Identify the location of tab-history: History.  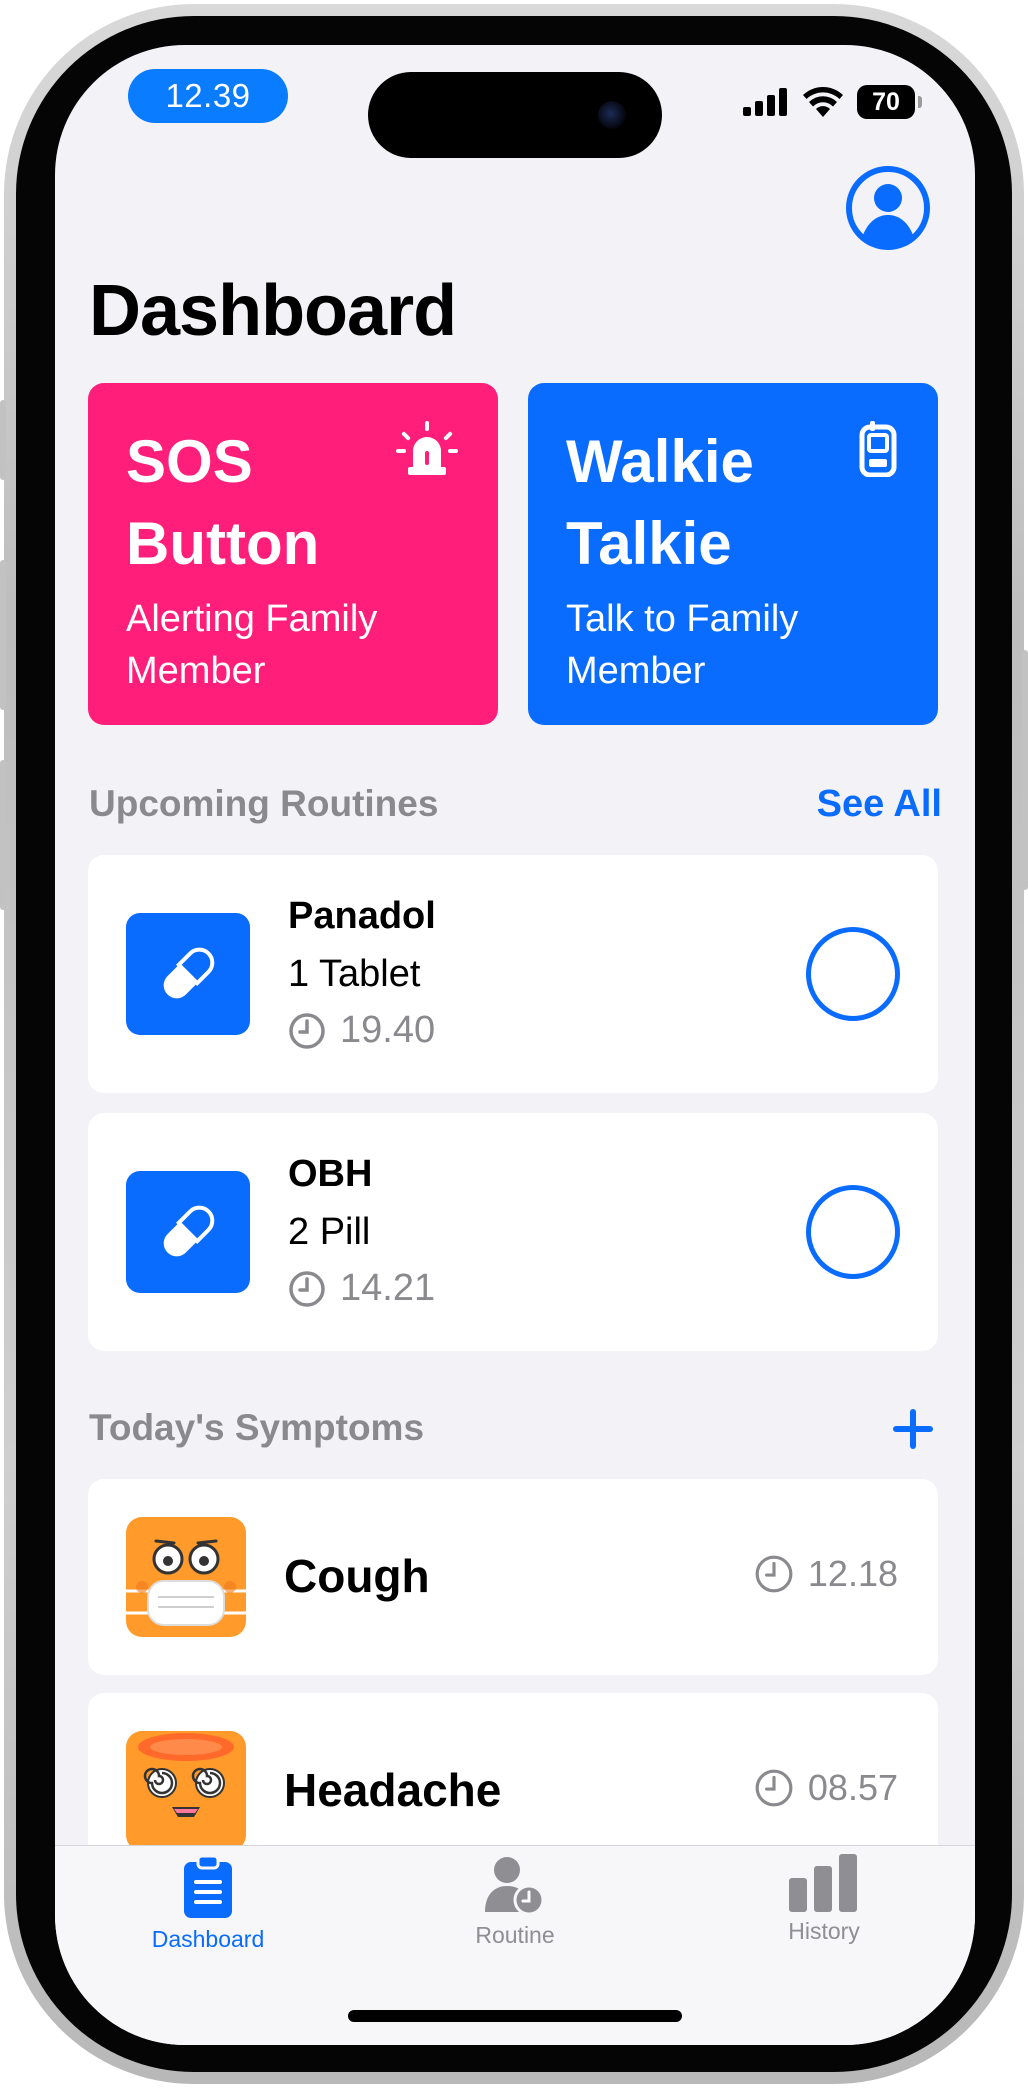
(824, 1909).